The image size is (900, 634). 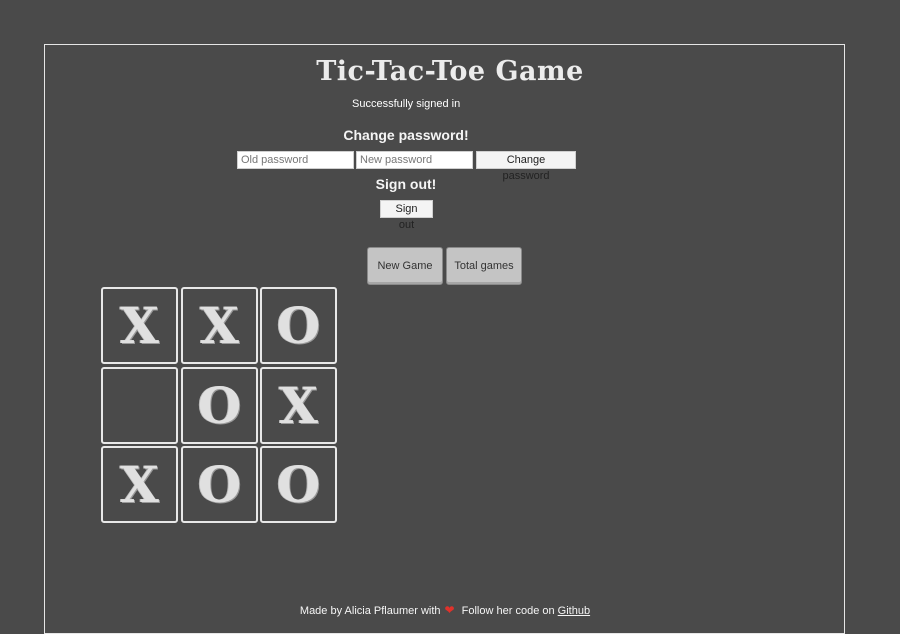 What do you see at coordinates (370, 611) in the screenshot?
I see `footer-made-by: Made by Alicia Pflaumer with` at bounding box center [370, 611].